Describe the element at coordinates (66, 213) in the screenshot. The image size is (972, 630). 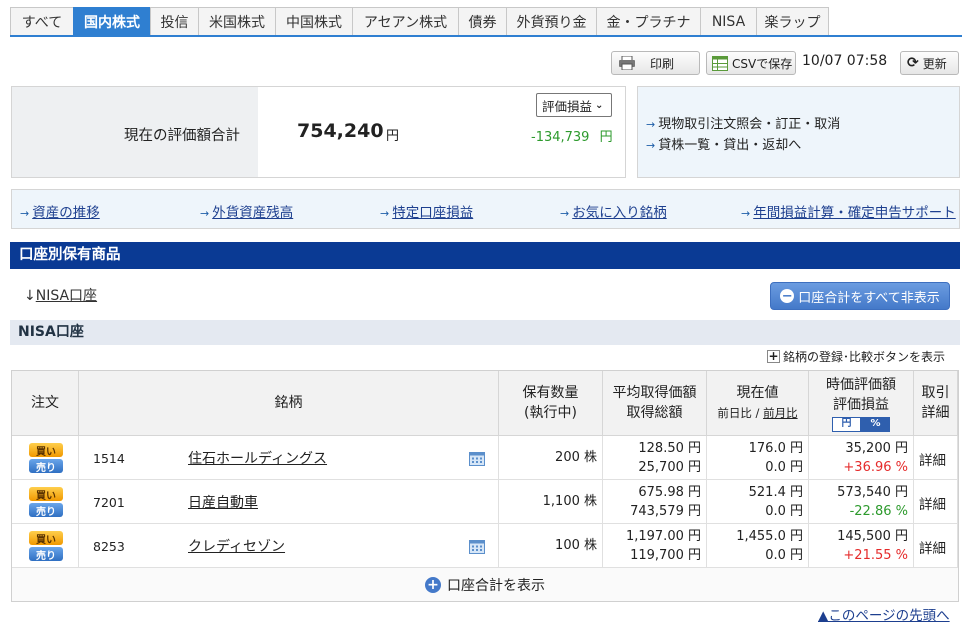
I see `nav-asset-history-label: 資産の推移` at that location.